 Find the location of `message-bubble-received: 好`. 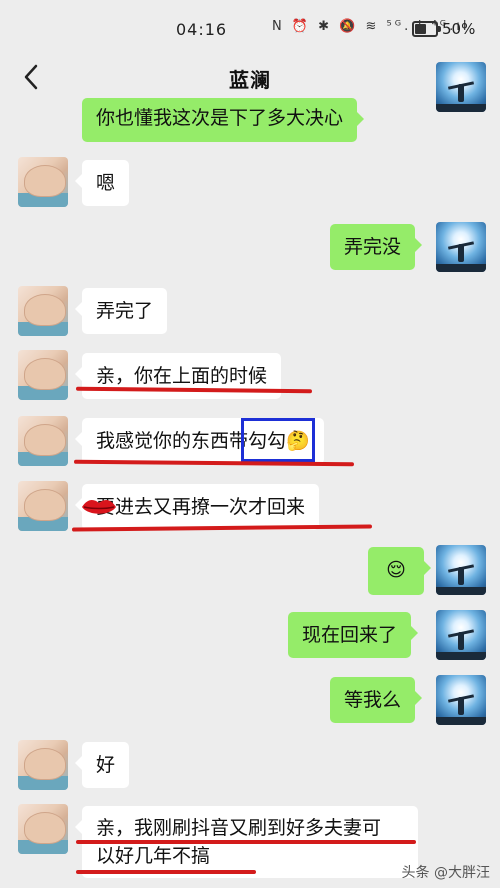

message-bubble-received: 好 is located at coordinates (102, 765).